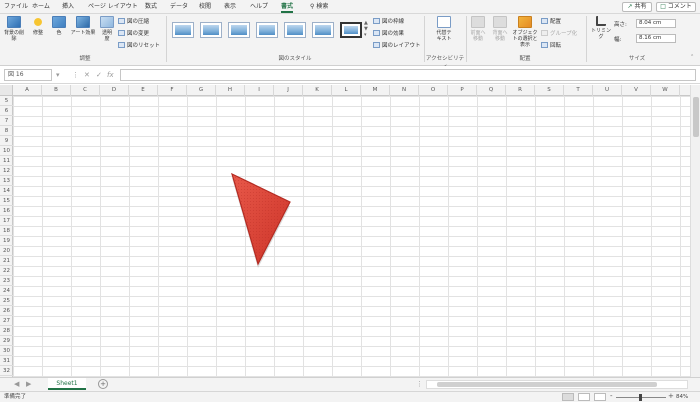 The height and width of the screenshot is (402, 700). What do you see at coordinates (682, 397) in the screenshot?
I see `zoom-level: 84%` at bounding box center [682, 397].